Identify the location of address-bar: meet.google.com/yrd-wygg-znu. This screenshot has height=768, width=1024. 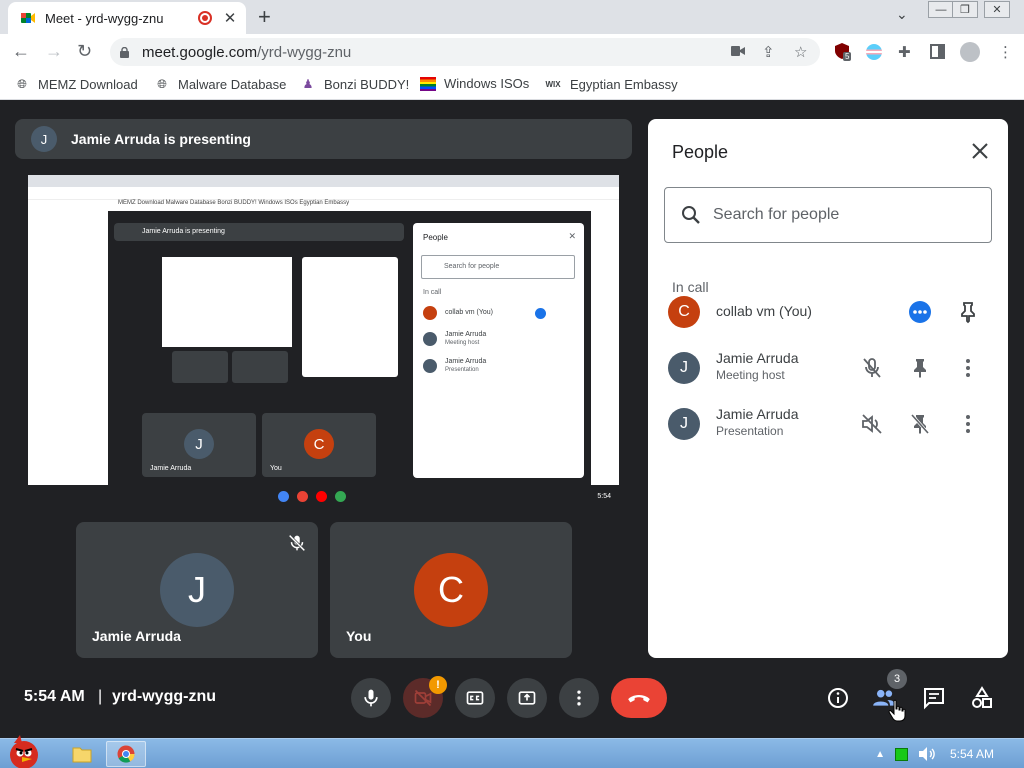
(465, 52).